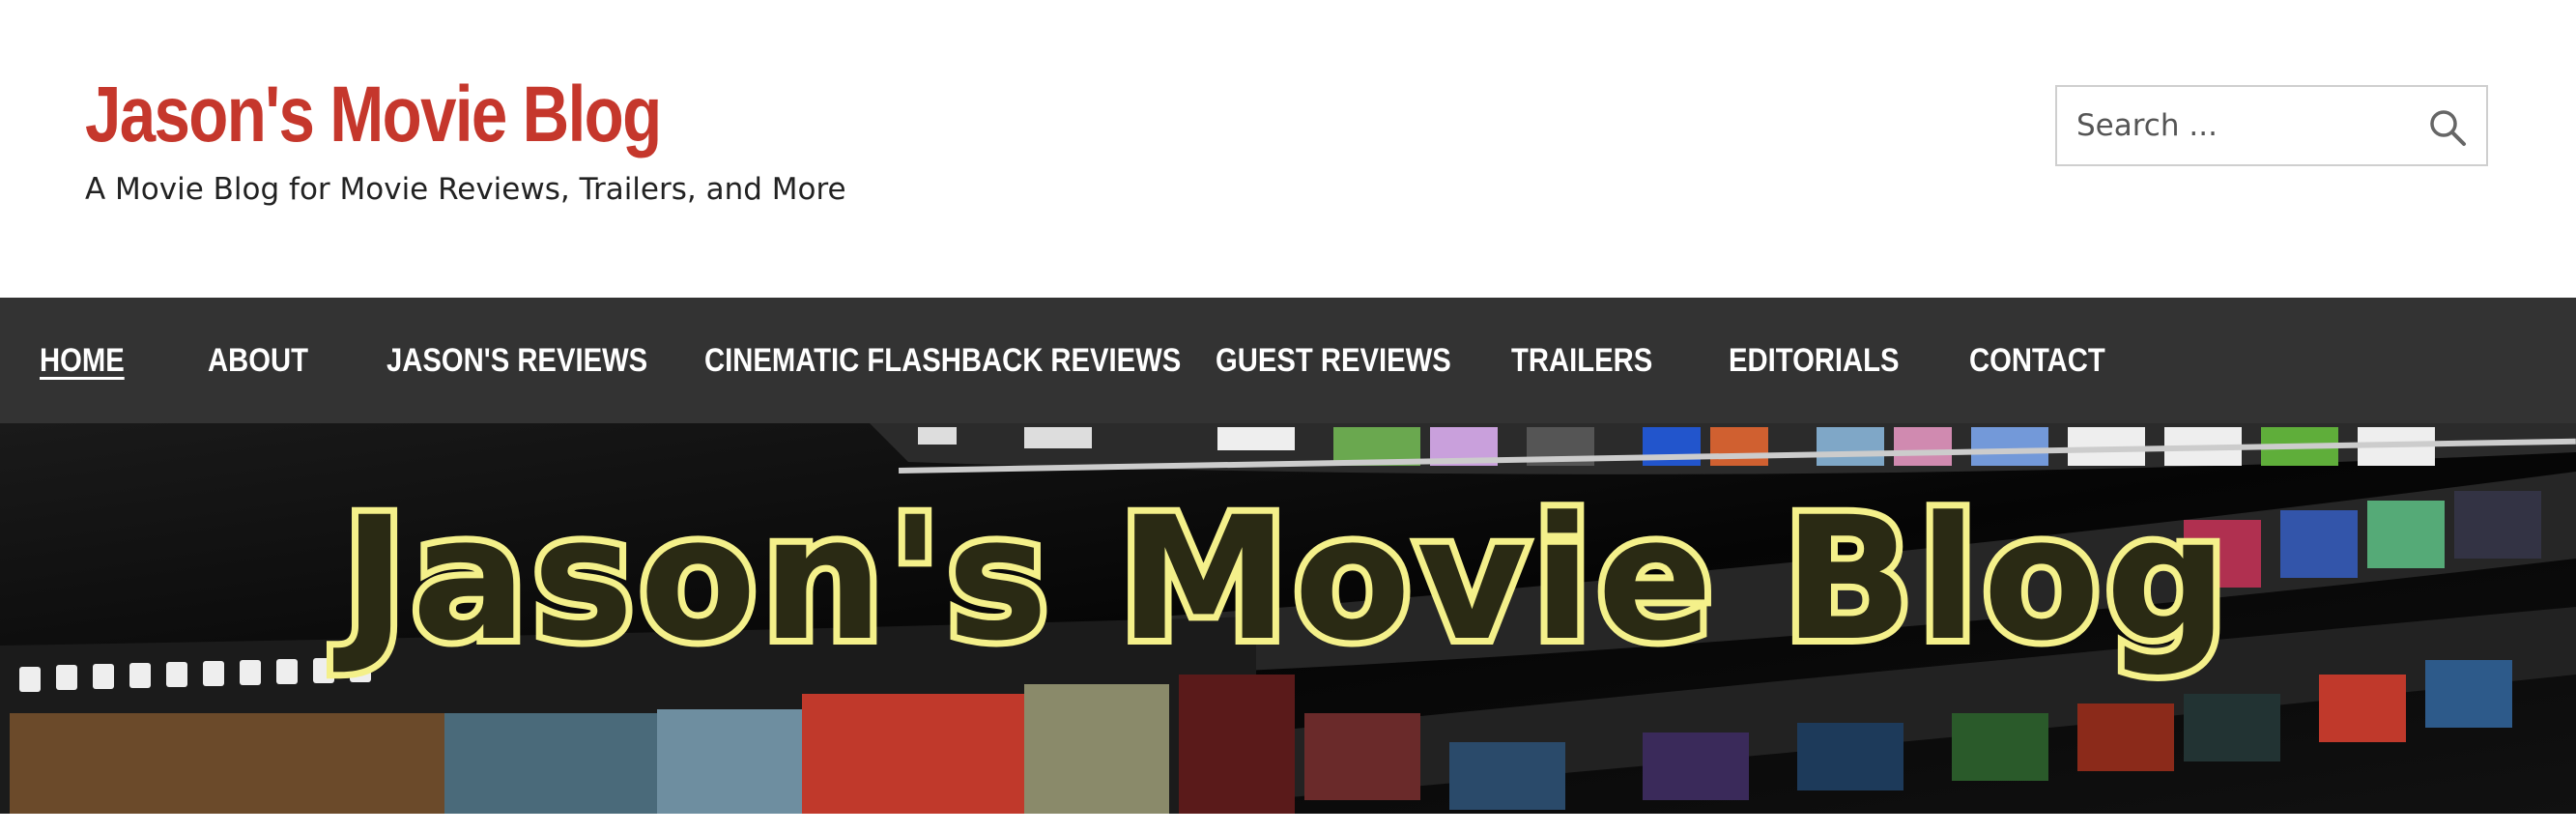 The width and height of the screenshot is (2576, 833). I want to click on search-button, so click(2448, 127).